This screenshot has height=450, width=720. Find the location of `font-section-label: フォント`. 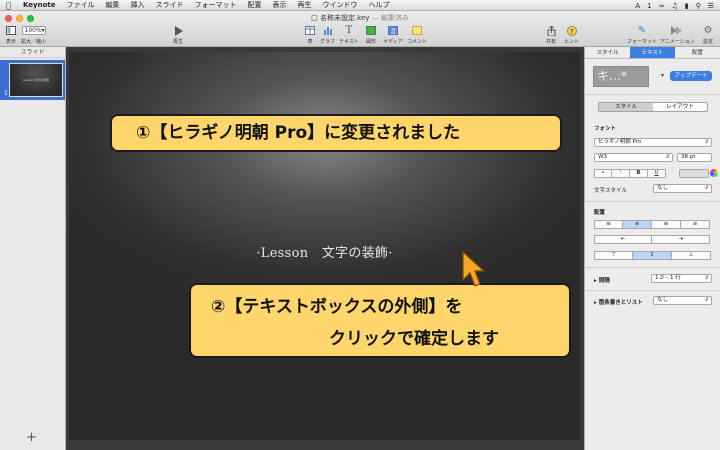

font-section-label: フォント is located at coordinates (605, 129).